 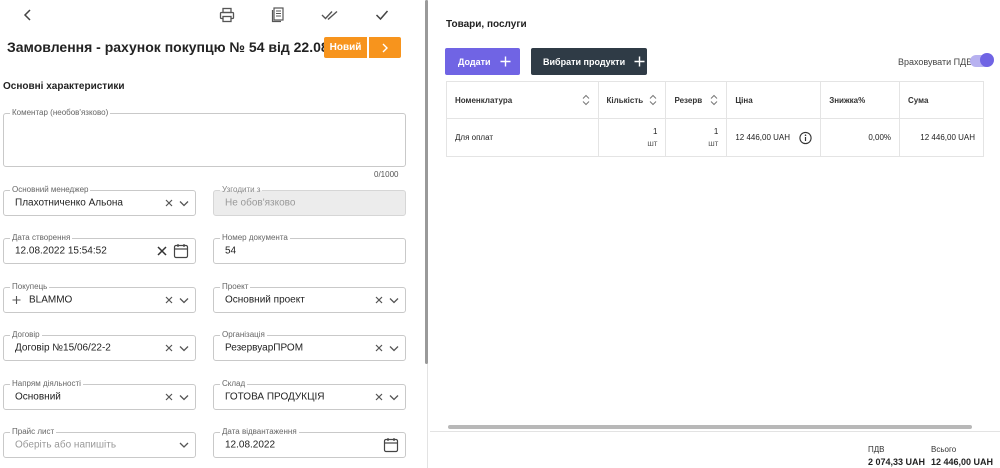 I want to click on add-button: Додати, so click(x=482, y=61).